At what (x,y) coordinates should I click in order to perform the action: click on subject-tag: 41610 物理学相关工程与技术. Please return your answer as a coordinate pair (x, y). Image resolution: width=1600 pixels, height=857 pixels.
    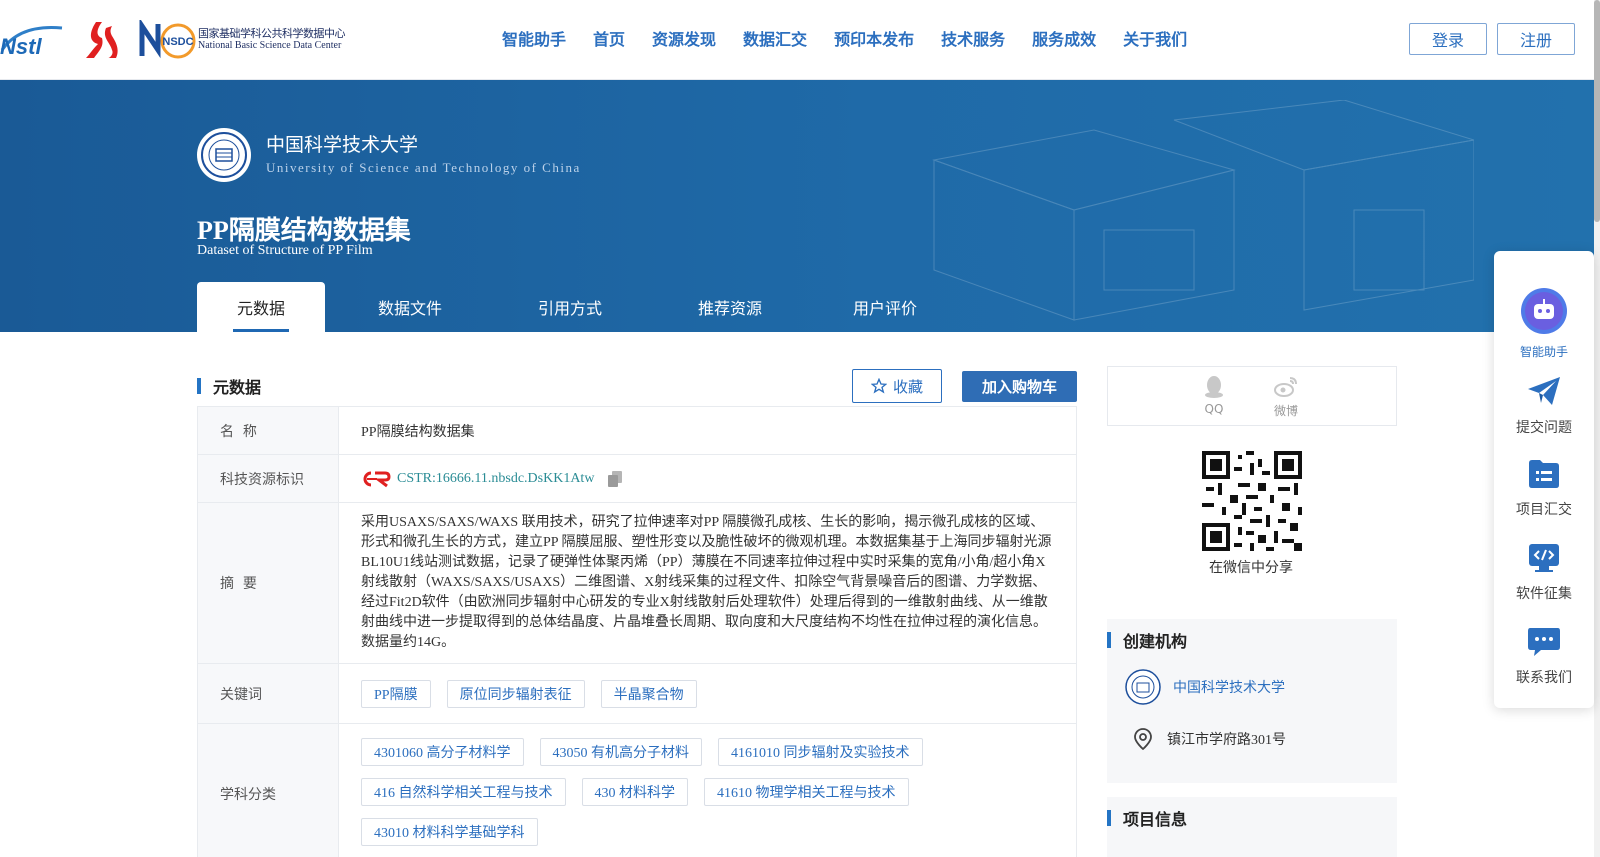
    Looking at the image, I should click on (806, 792).